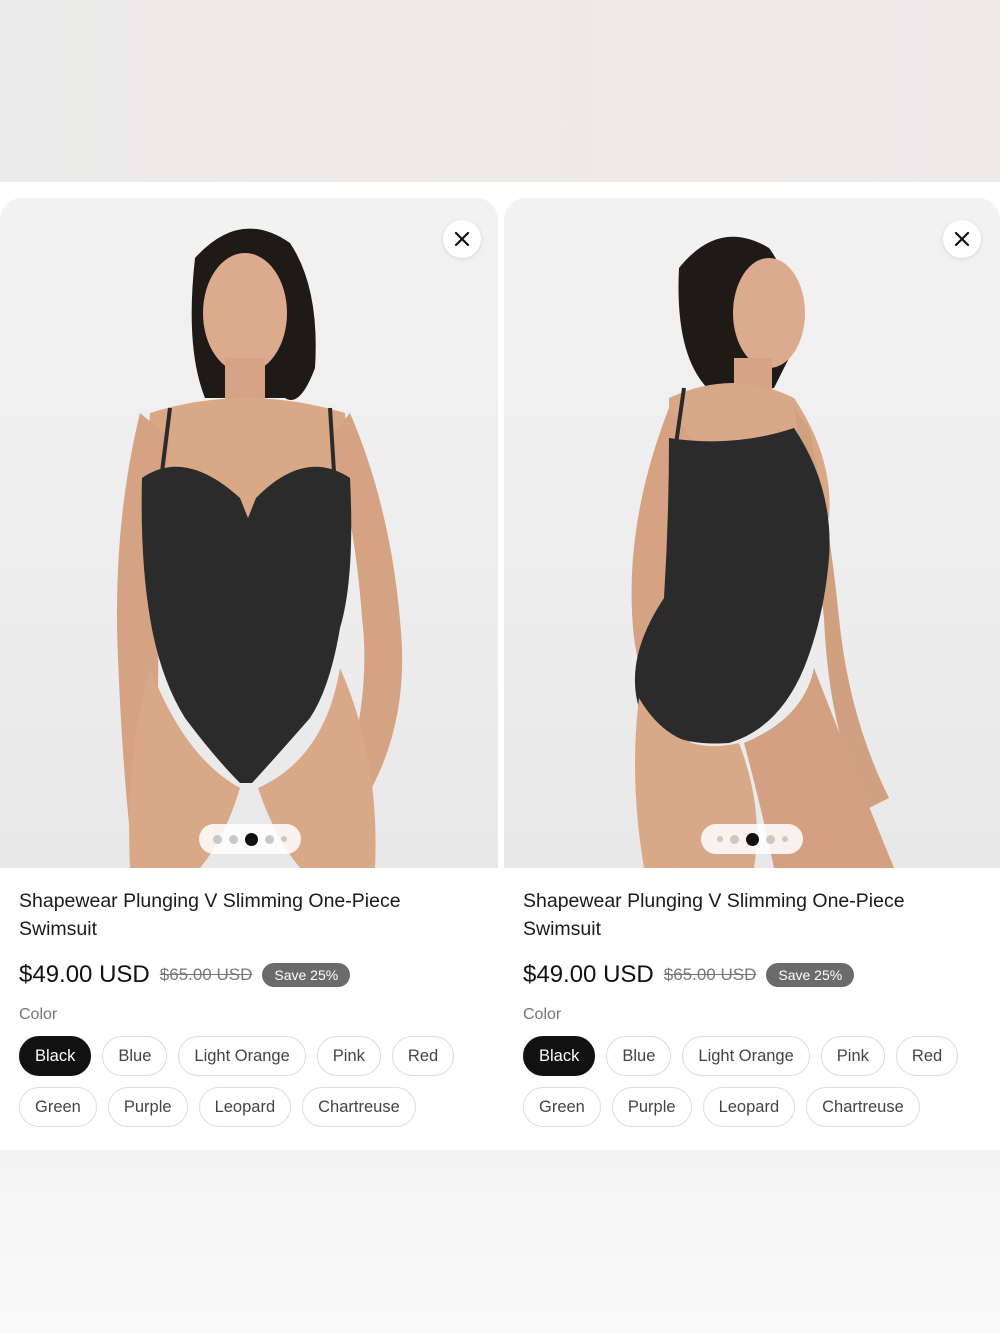 Image resolution: width=1000 pixels, height=1333 pixels. What do you see at coordinates (500, 91) in the screenshot?
I see `top-blurred-background` at bounding box center [500, 91].